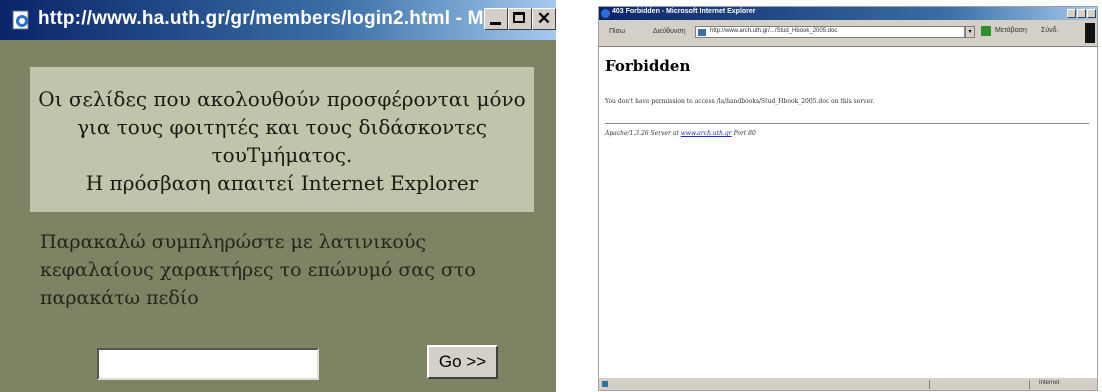 The height and width of the screenshot is (392, 1102). What do you see at coordinates (648, 66) in the screenshot?
I see `page-heading: Forbidden` at bounding box center [648, 66].